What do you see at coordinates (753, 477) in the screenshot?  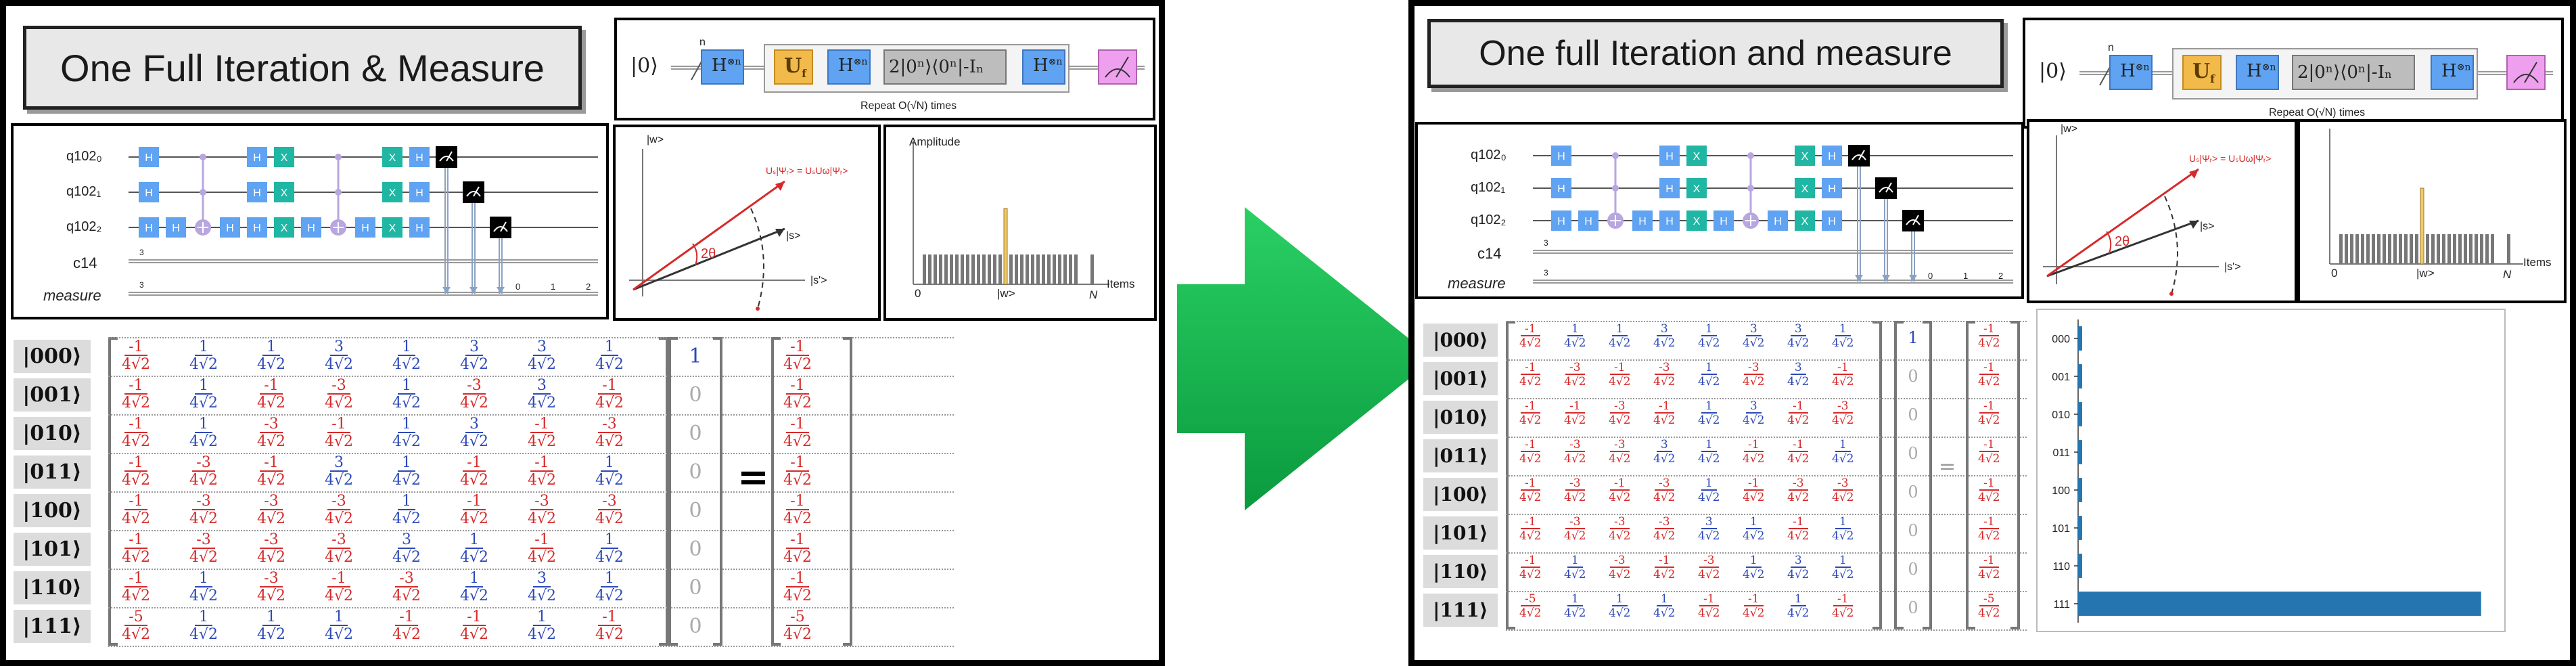 I see `left-equals: =` at bounding box center [753, 477].